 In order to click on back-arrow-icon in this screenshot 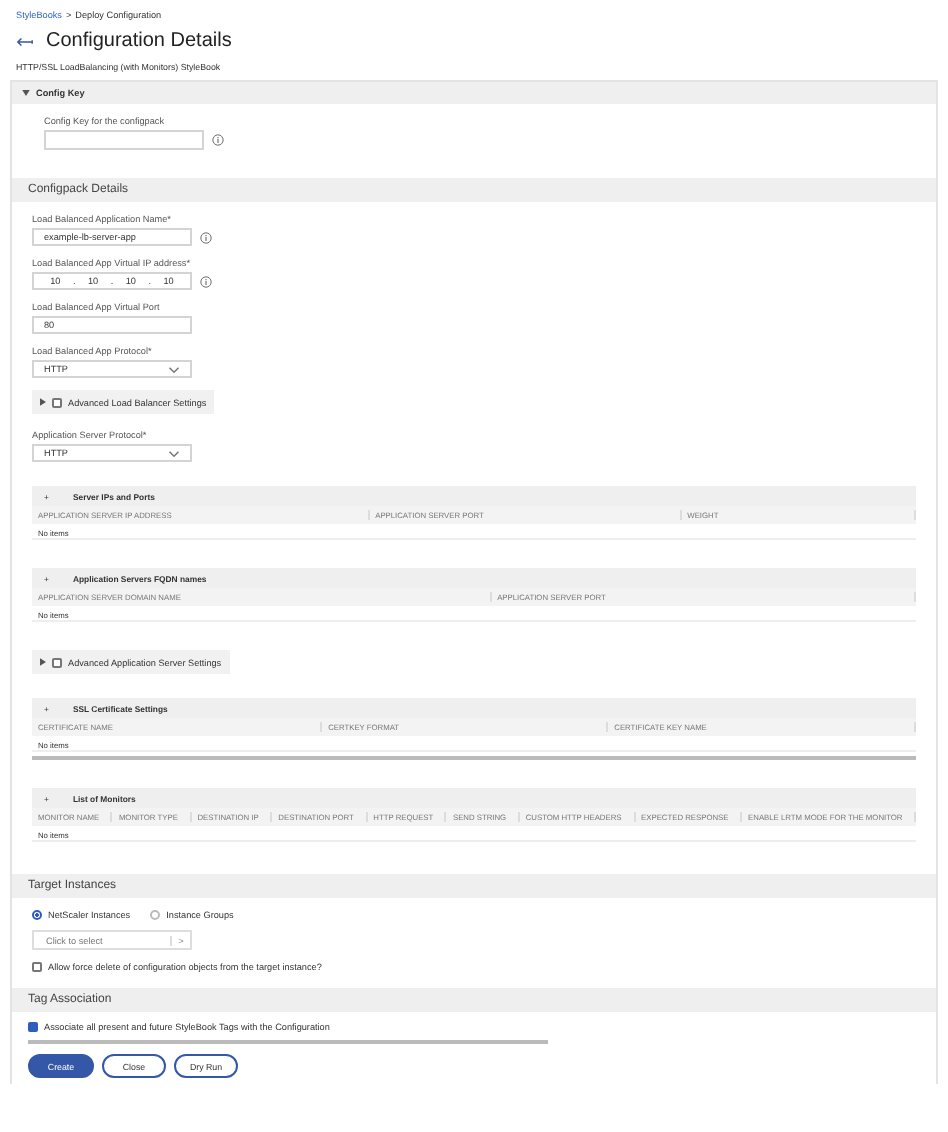, I will do `click(25, 41)`.